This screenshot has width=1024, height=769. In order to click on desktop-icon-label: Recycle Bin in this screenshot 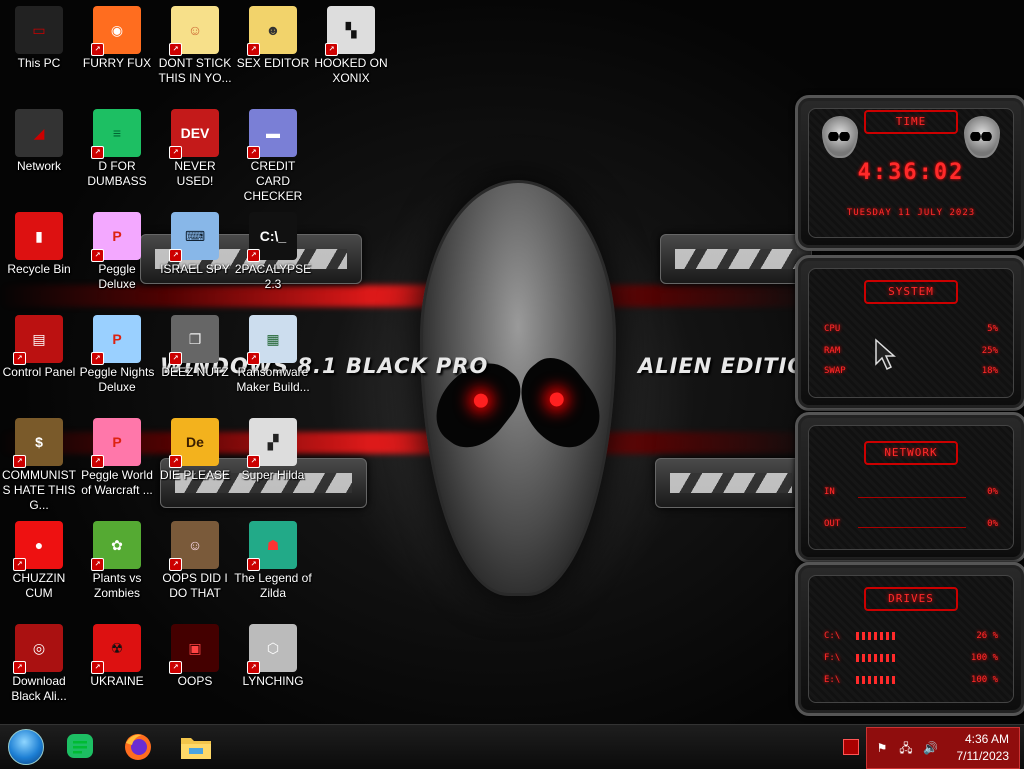, I will do `click(39, 269)`.